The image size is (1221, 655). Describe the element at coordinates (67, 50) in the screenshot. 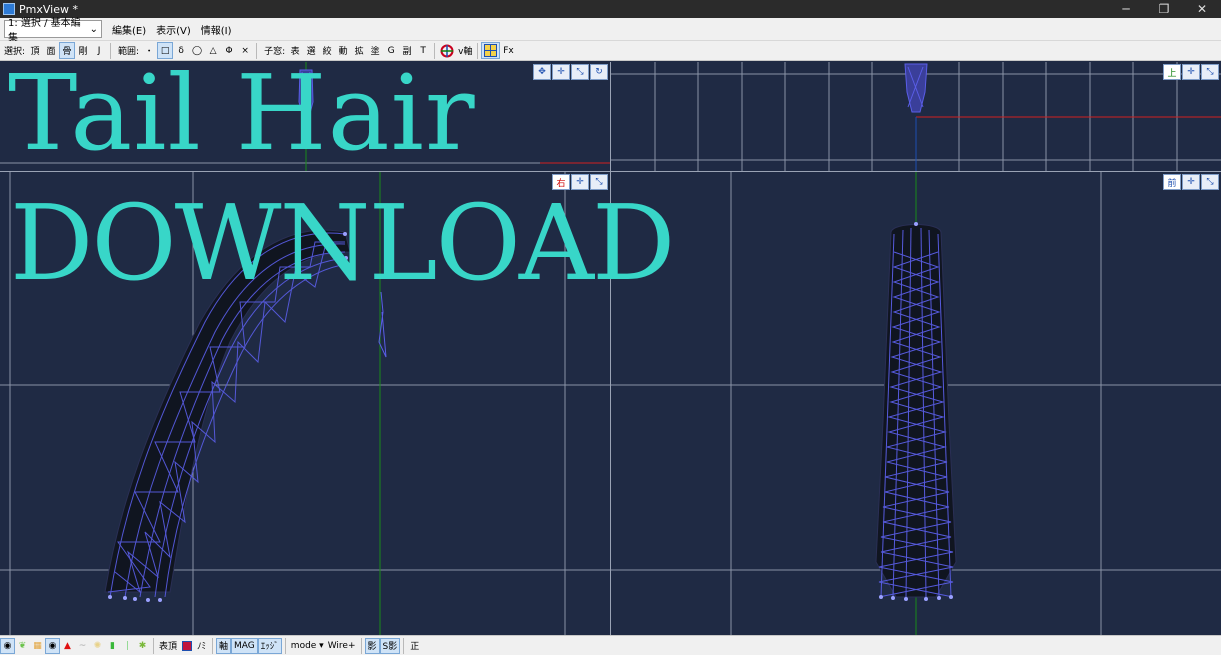

I see `select-bone-button: 骨` at that location.